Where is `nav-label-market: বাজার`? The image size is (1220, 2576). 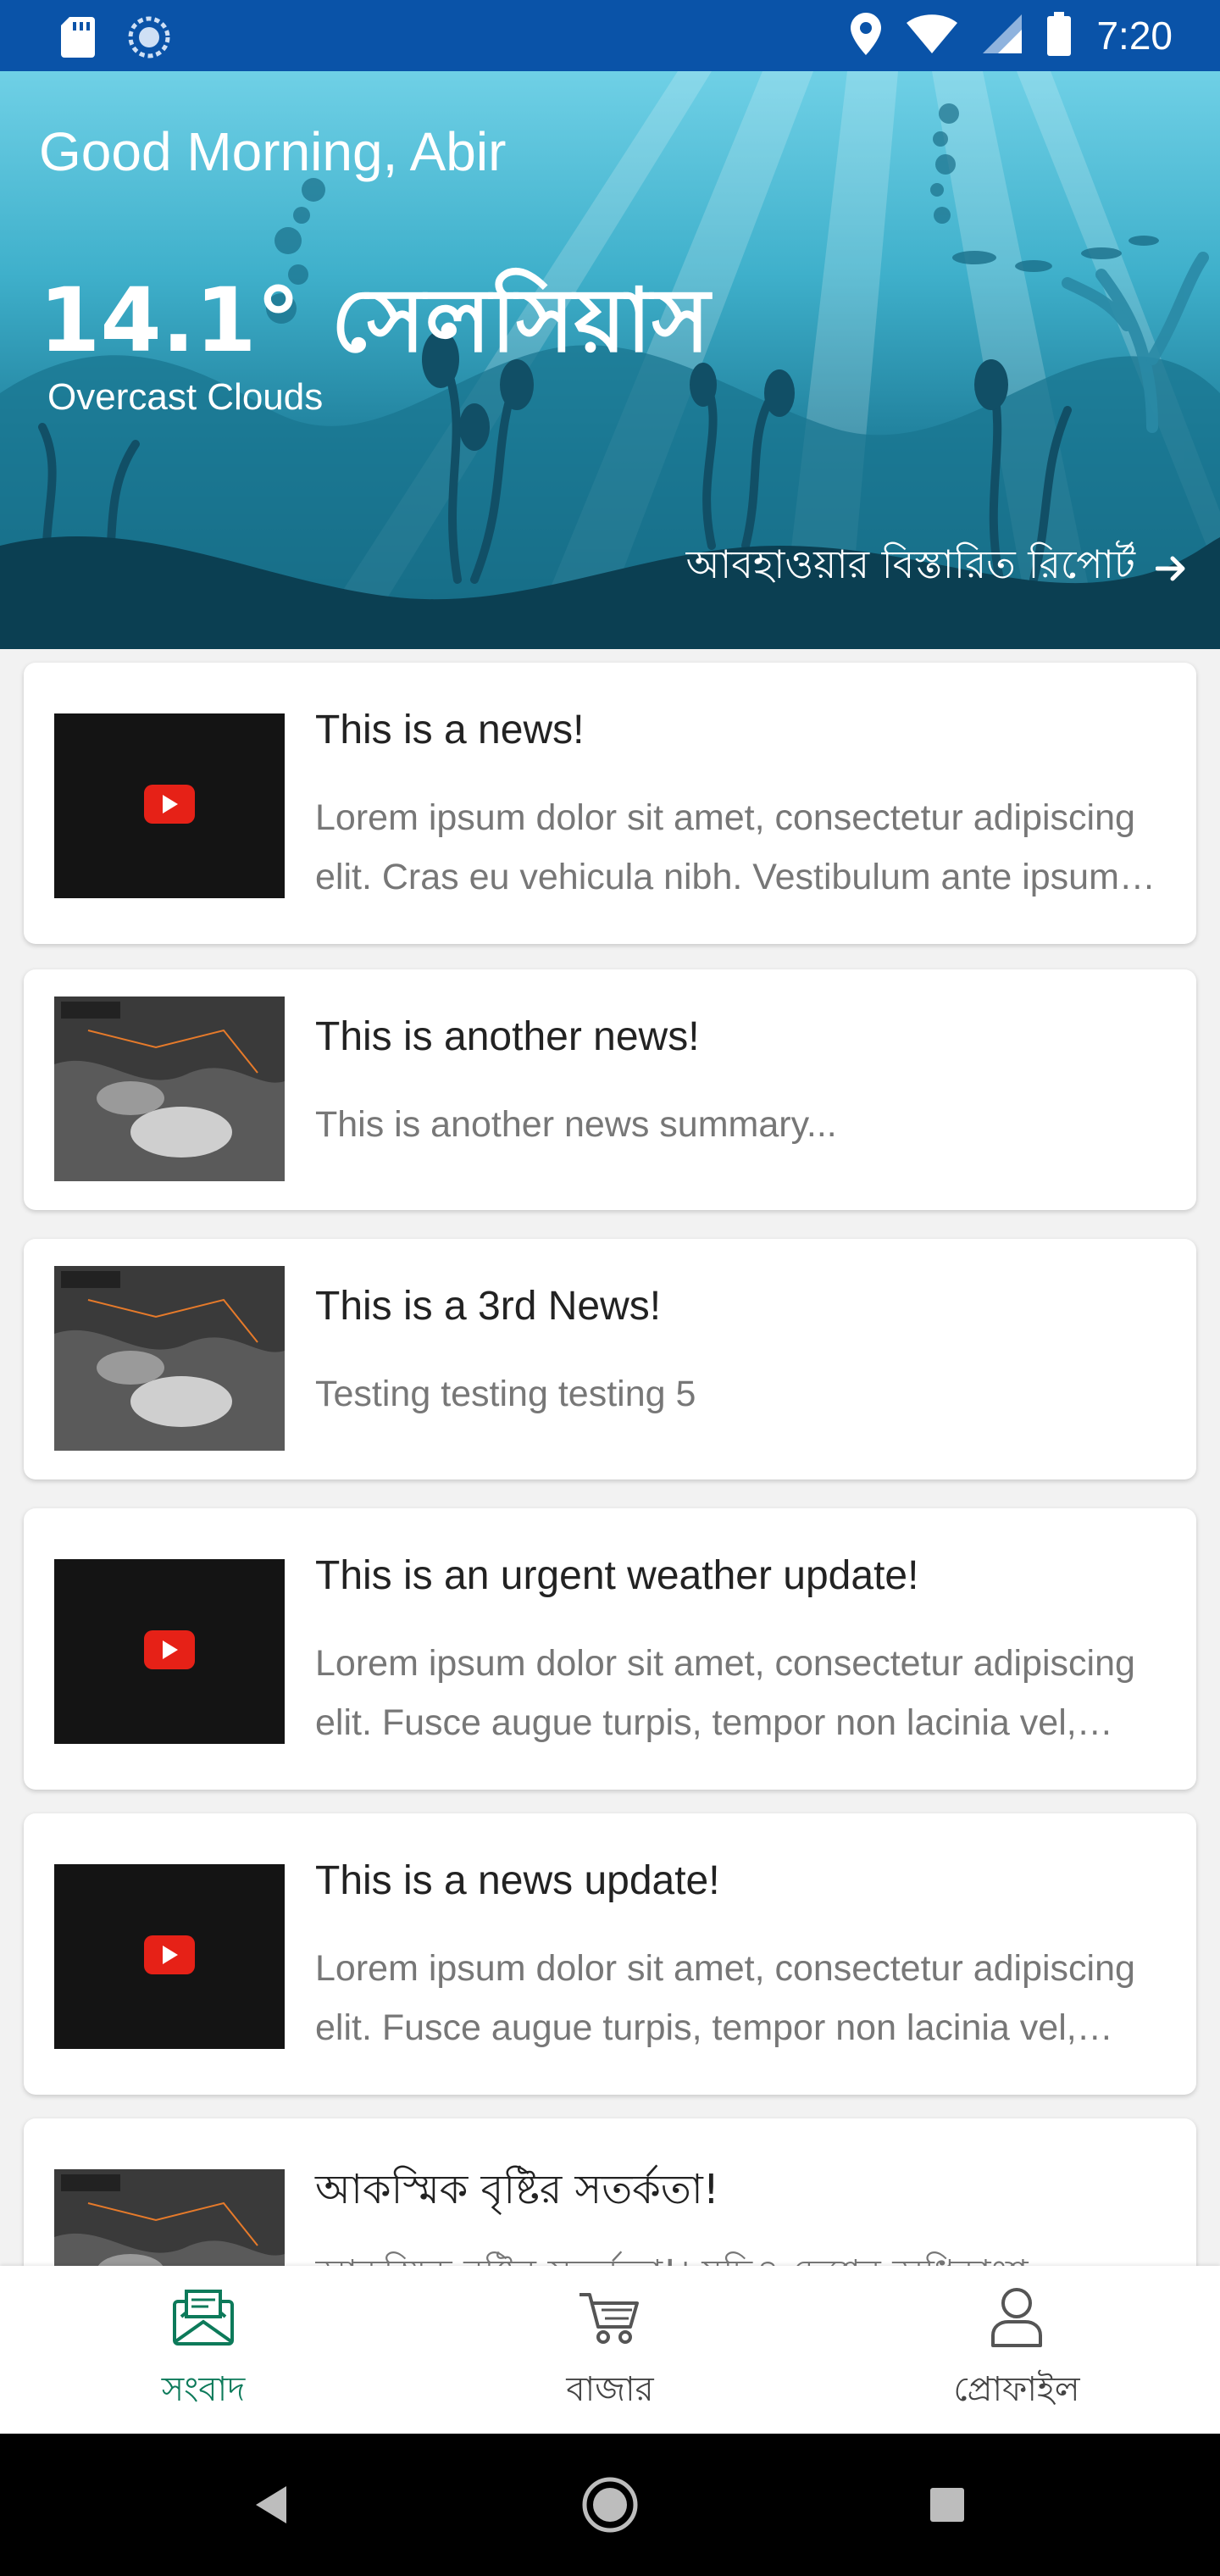 nav-label-market: বাজার is located at coordinates (610, 2389).